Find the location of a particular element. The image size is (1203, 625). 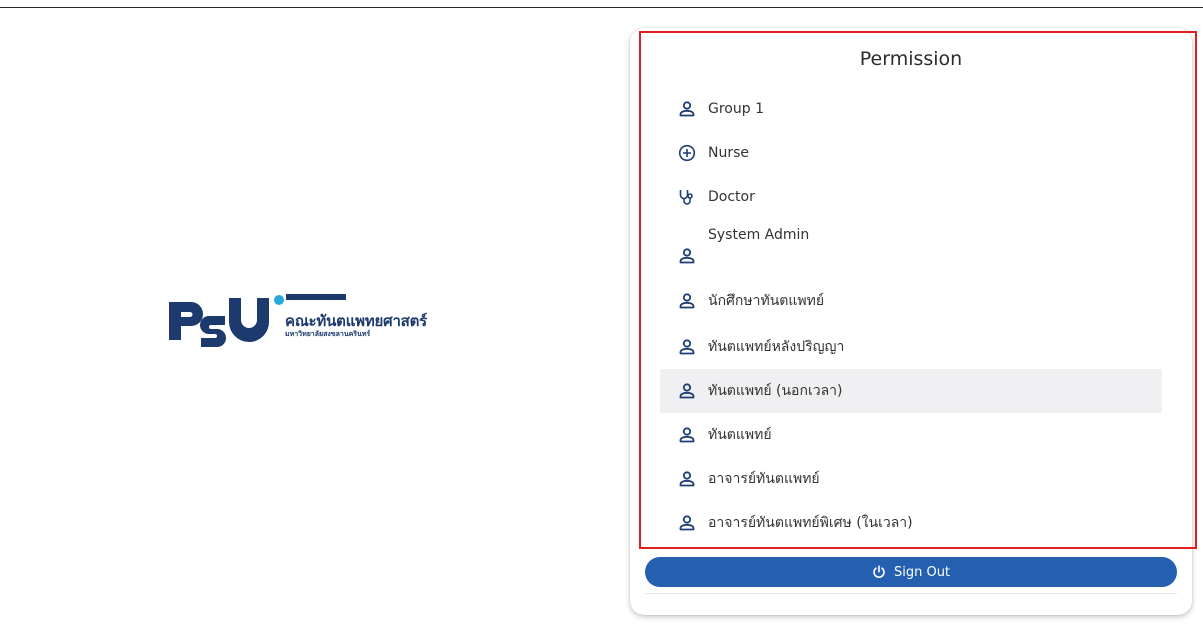

permission-label: ทันตแพทย์ is located at coordinates (740, 435).